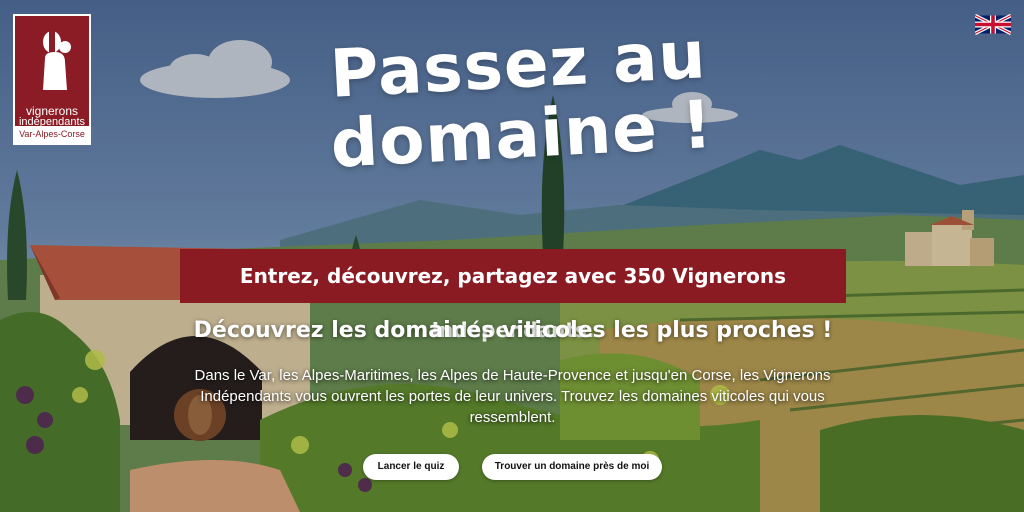 Image resolution: width=1024 pixels, height=512 pixels. What do you see at coordinates (572, 467) in the screenshot?
I see `find-domain-button: Trouver un domaine près de moi` at bounding box center [572, 467].